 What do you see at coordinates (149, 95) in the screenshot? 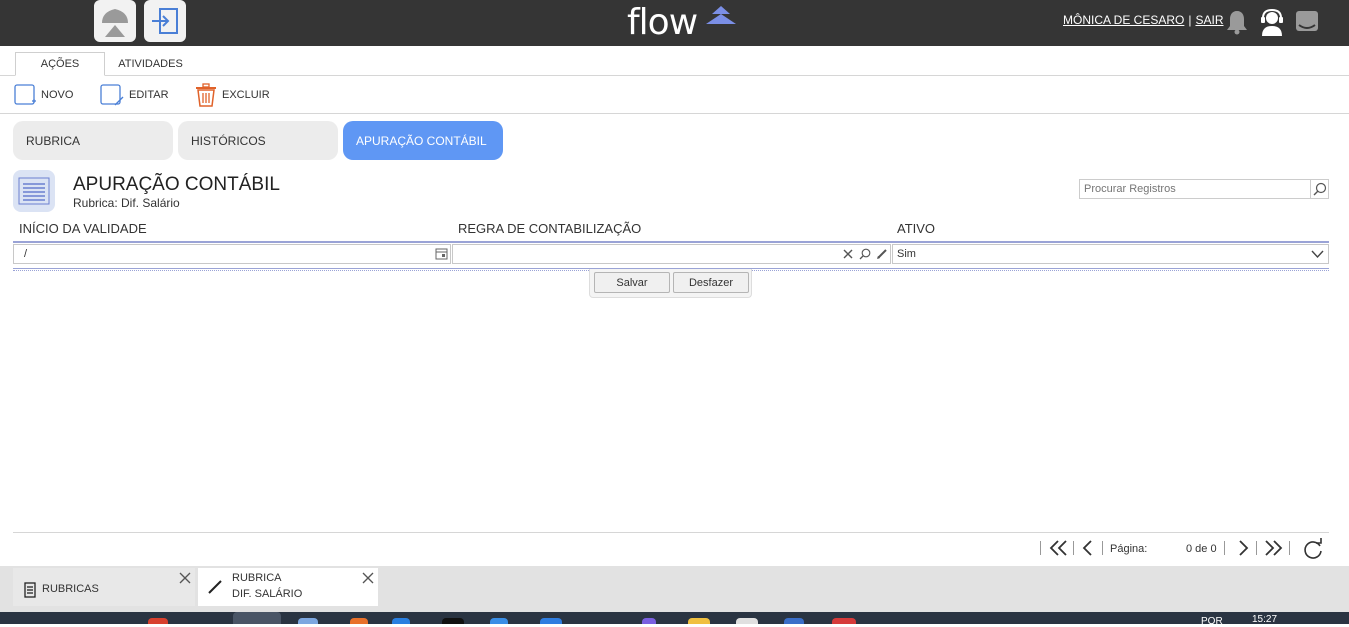
I see `edit-label: EDITAR` at bounding box center [149, 95].